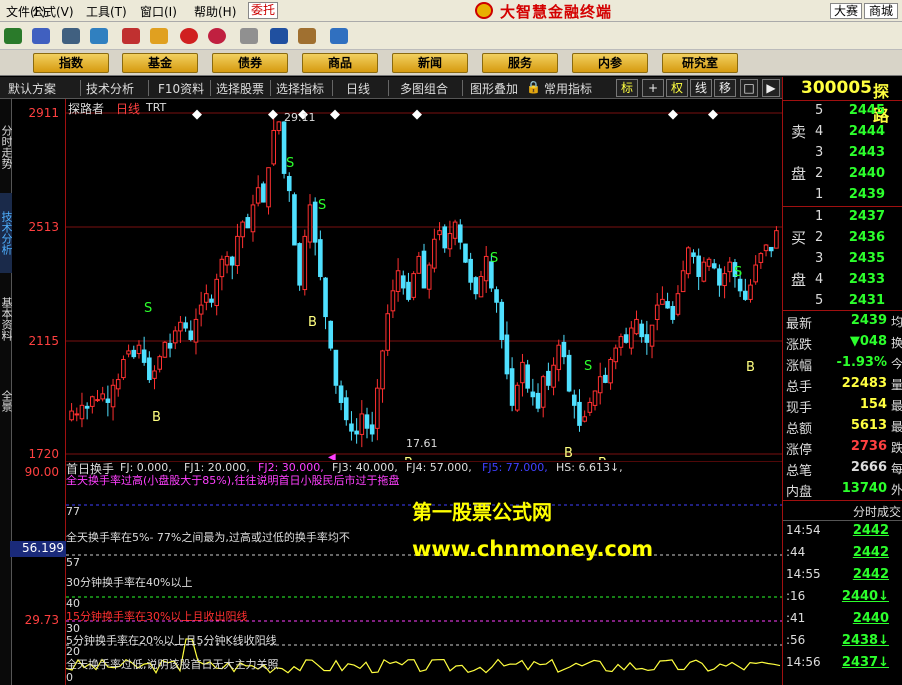 This screenshot has height=685, width=902. Describe the element at coordinates (131, 36) in the screenshot. I see `alert-icon` at that location.